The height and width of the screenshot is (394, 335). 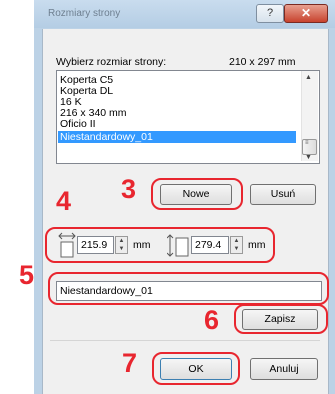 What do you see at coordinates (130, 363) in the screenshot?
I see `step-marker-7: 7` at bounding box center [130, 363].